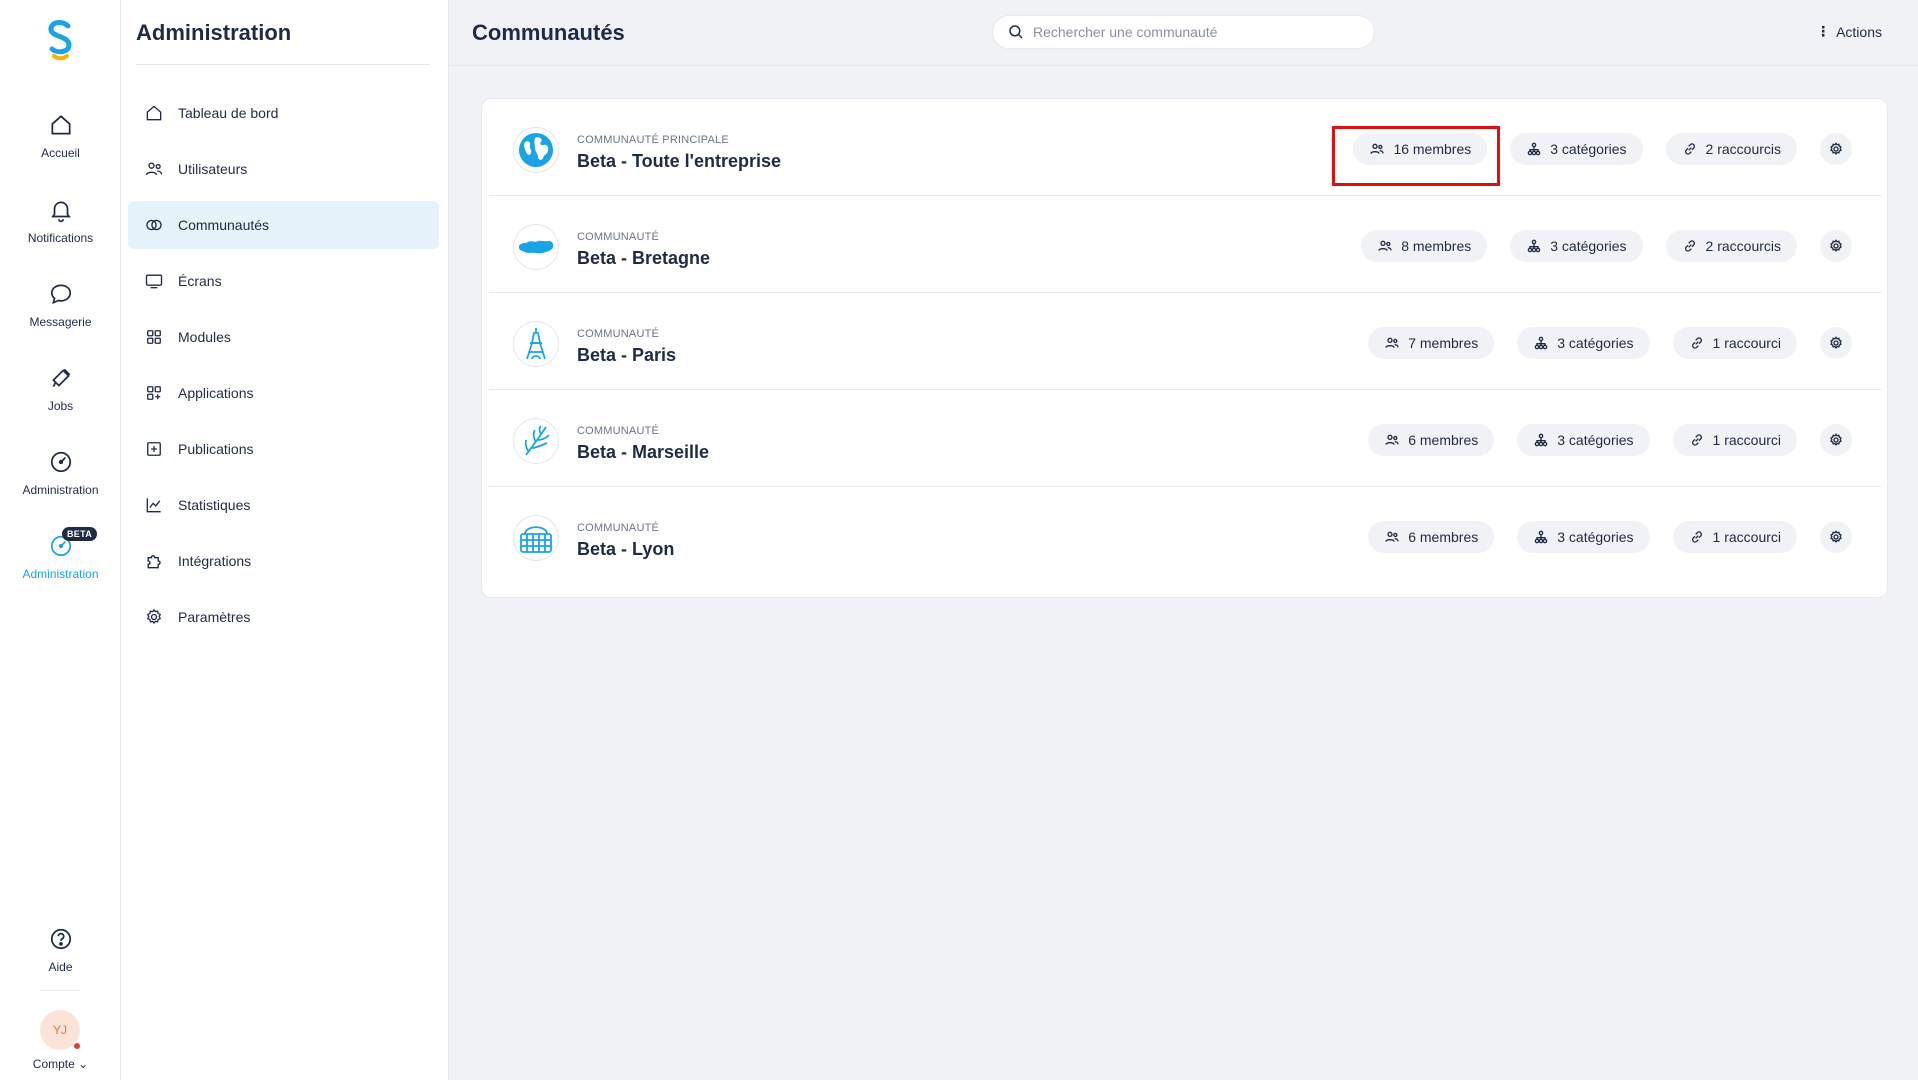 Image resolution: width=1918 pixels, height=1080 pixels. I want to click on community-name: Beta - Paris, so click(626, 355).